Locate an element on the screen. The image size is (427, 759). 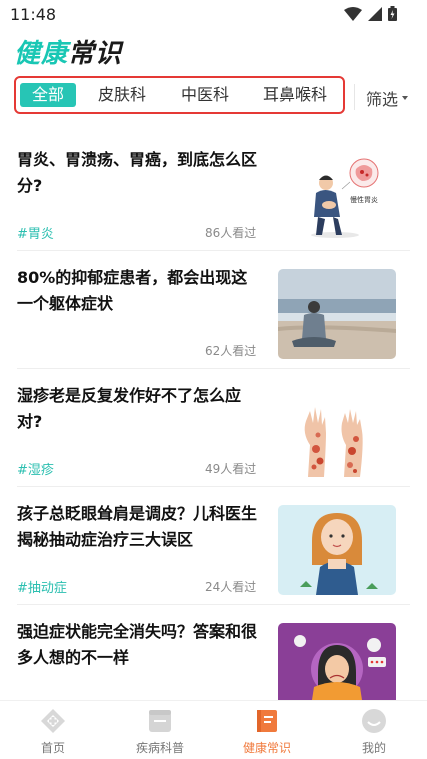
nav-home: 首页 is located at coordinates (53, 731).